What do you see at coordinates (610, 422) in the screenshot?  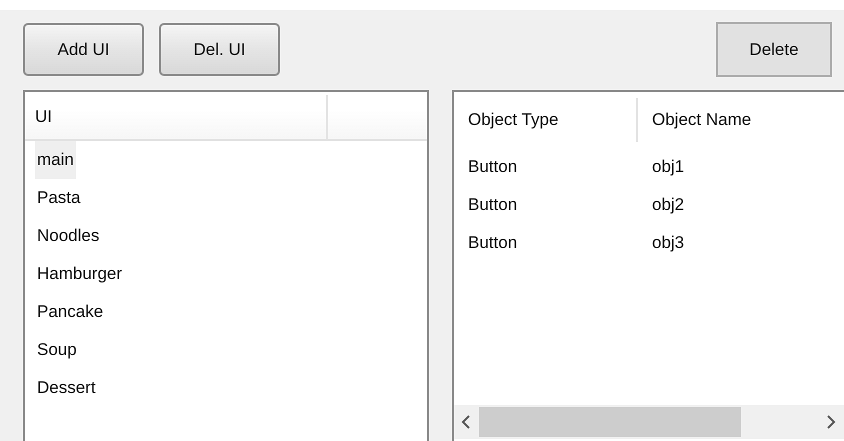 I see `scrollbar-thumb` at bounding box center [610, 422].